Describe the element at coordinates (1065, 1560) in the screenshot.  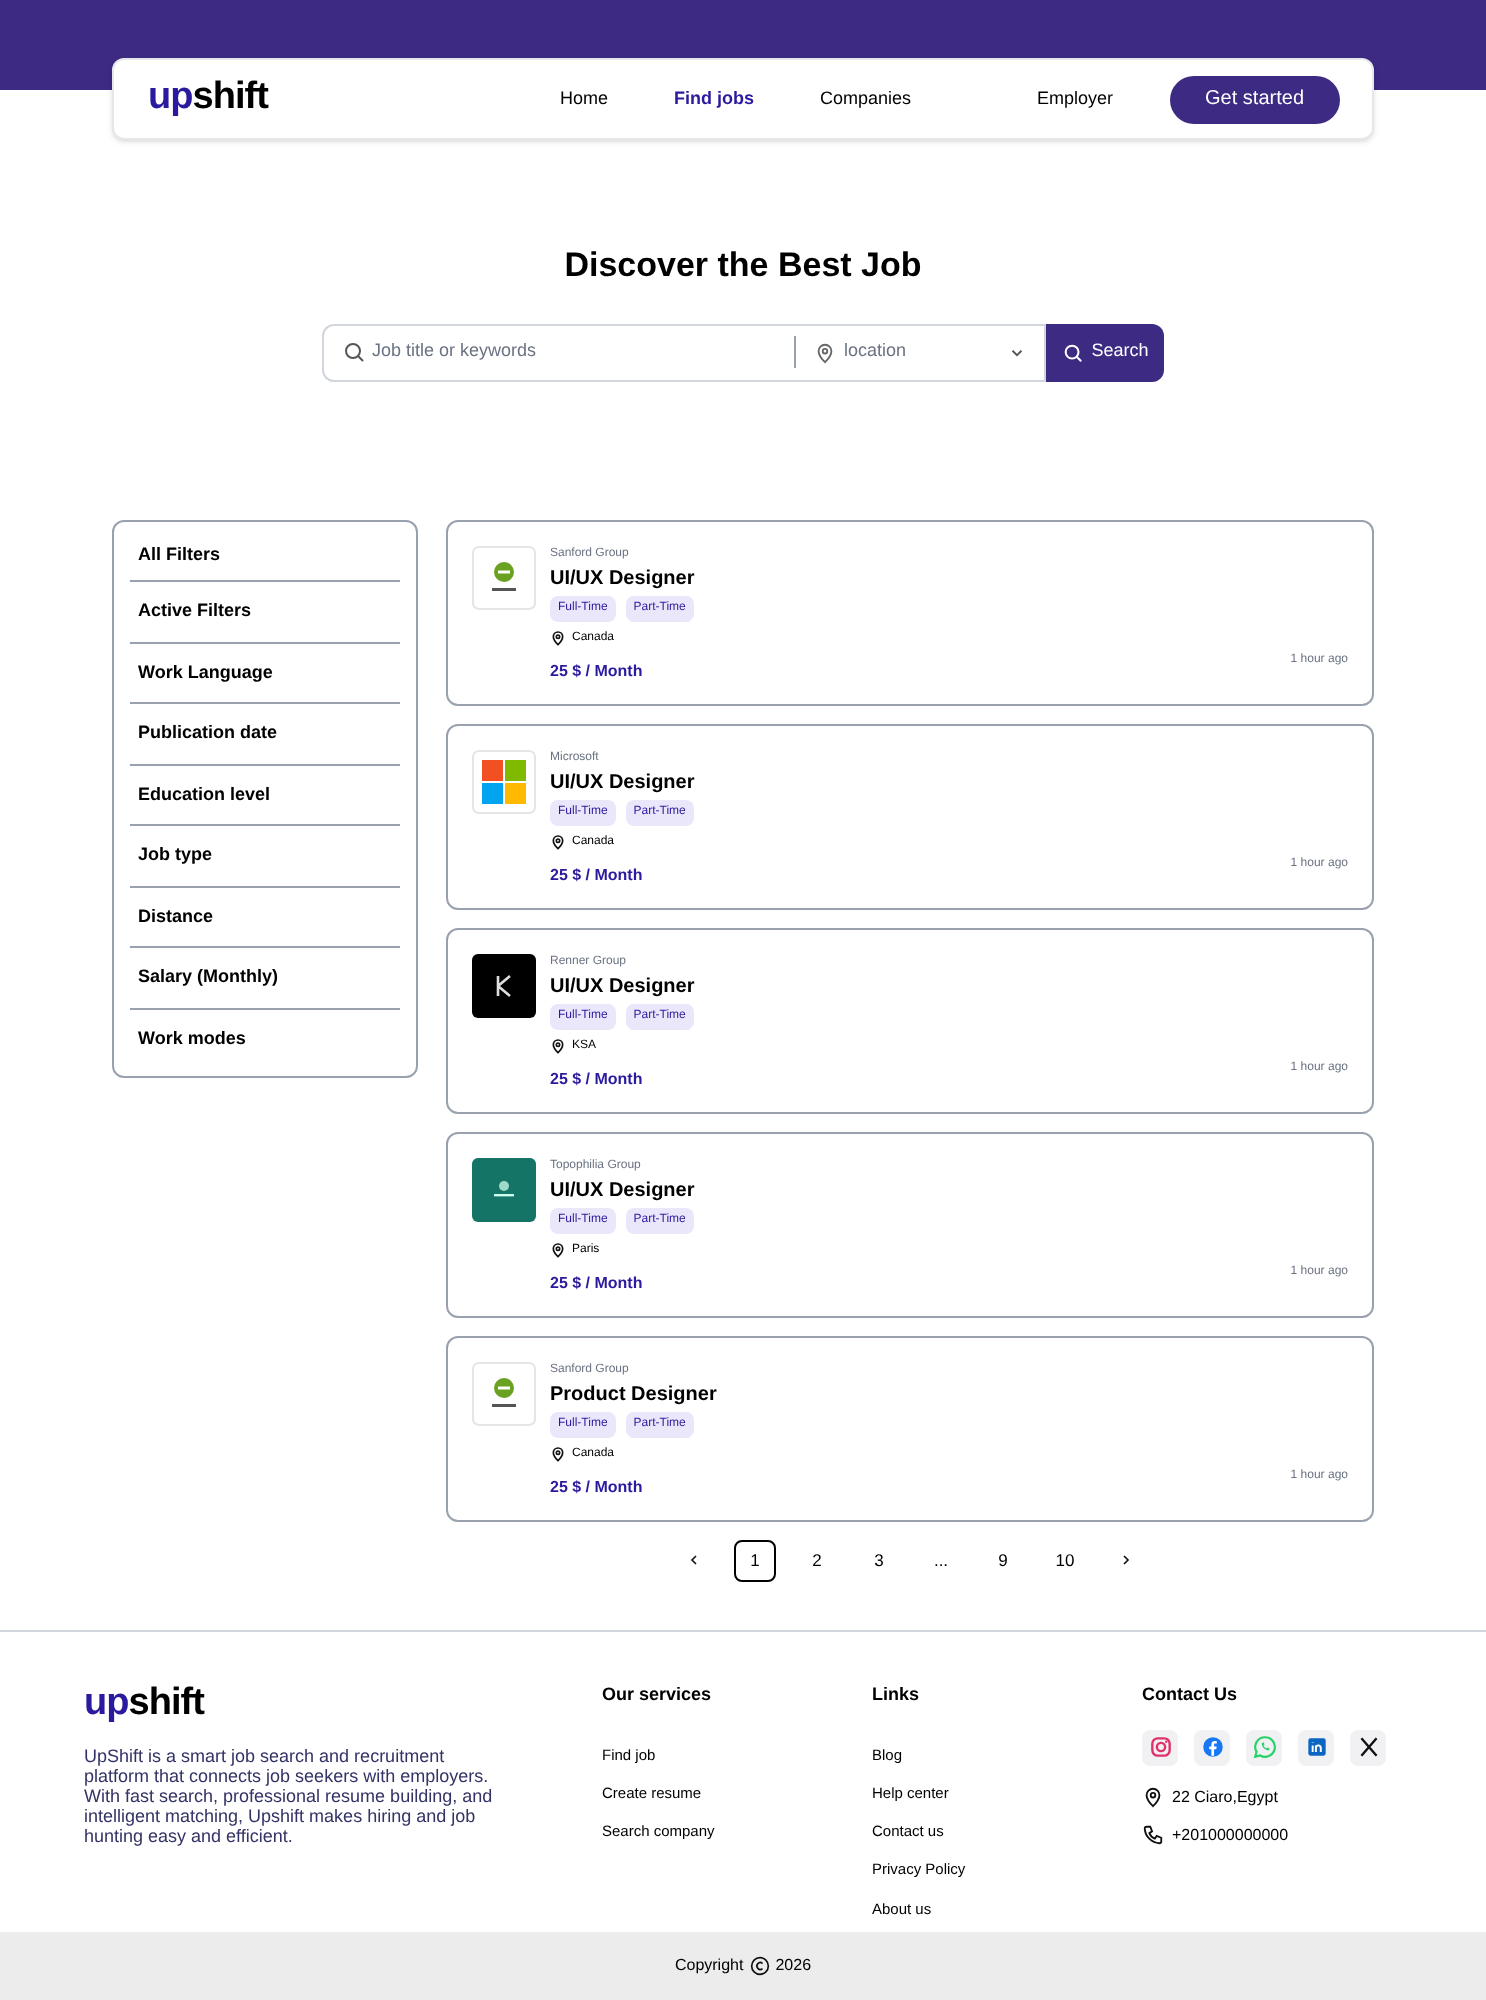
I see `page-button: 10` at that location.